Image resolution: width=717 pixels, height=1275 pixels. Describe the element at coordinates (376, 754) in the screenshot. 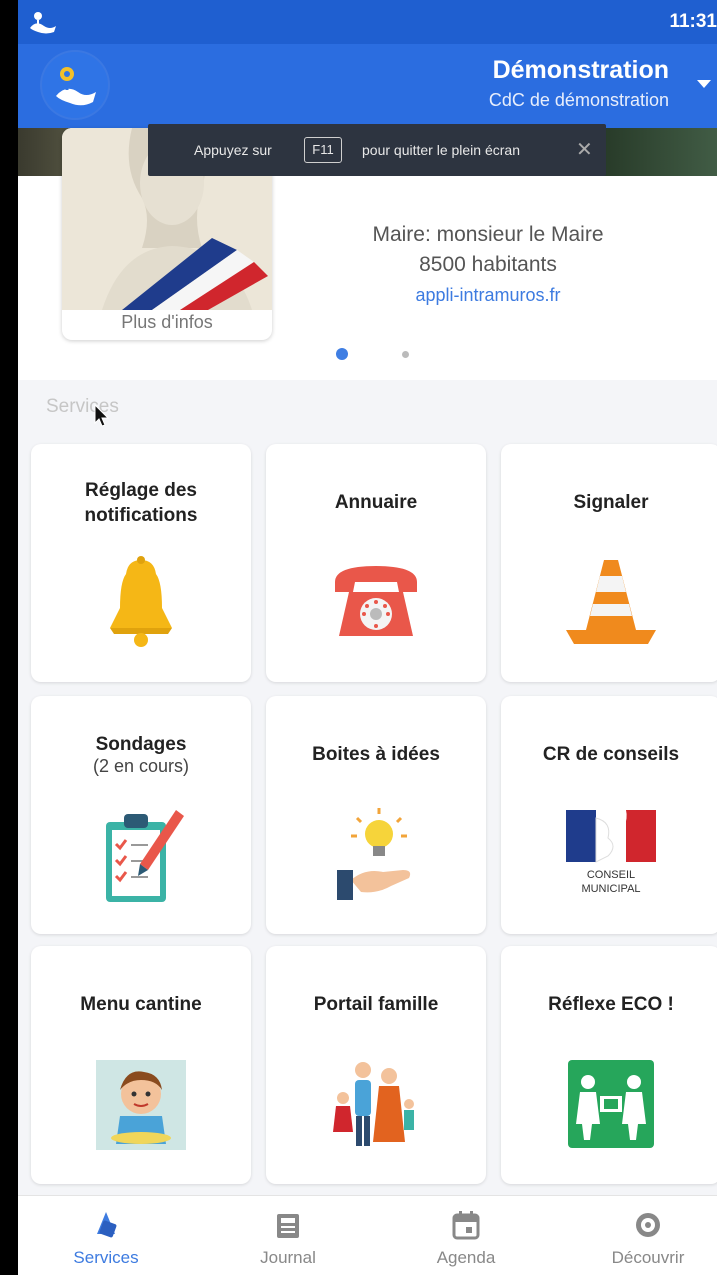

I see `tile-label: Boites à idées` at that location.